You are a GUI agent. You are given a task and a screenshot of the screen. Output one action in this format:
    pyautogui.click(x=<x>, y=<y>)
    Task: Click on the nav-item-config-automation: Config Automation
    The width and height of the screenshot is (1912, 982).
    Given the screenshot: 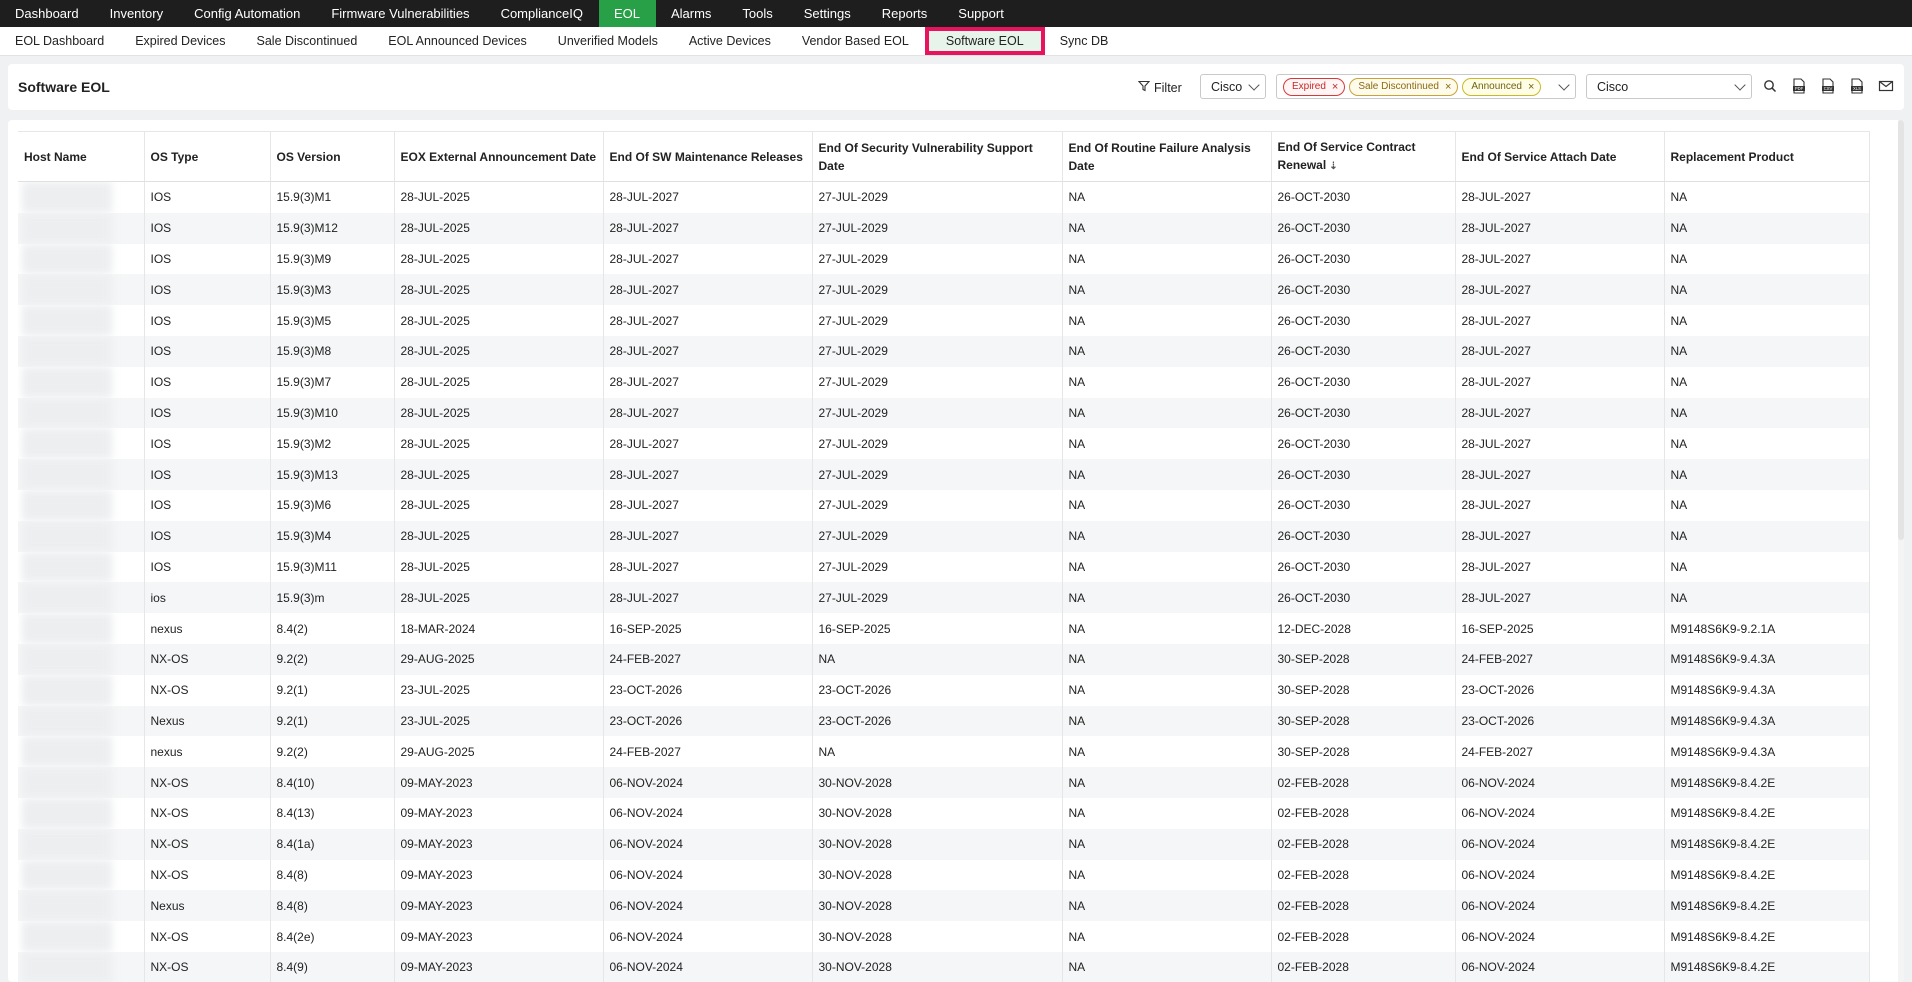 What is the action you would take?
    pyautogui.click(x=247, y=13)
    